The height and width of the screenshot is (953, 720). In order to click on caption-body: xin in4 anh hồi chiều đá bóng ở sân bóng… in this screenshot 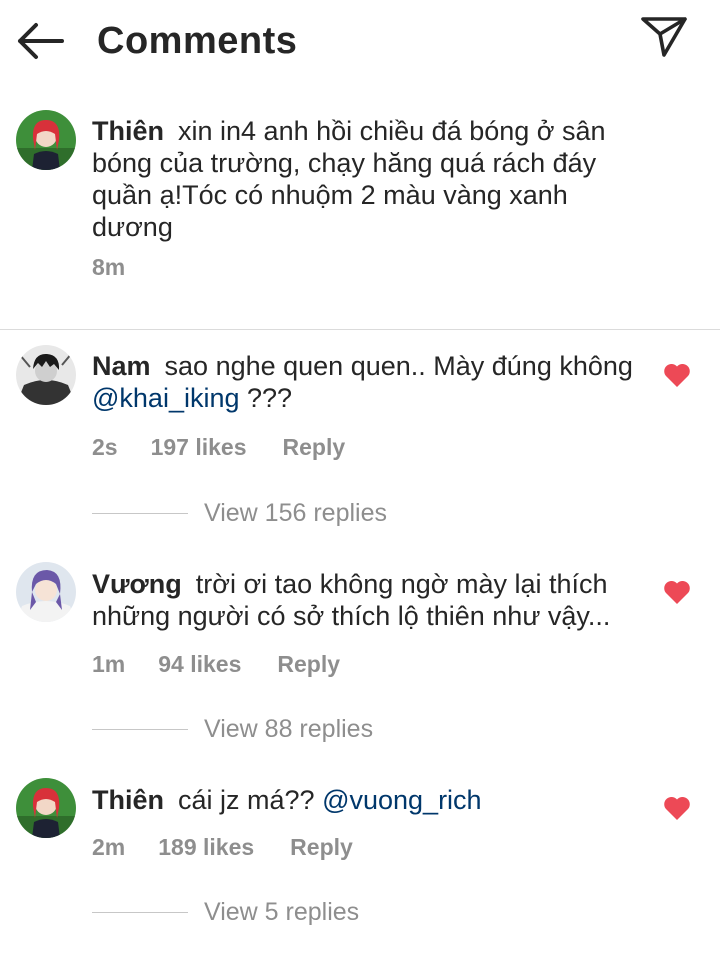, I will do `click(349, 179)`.